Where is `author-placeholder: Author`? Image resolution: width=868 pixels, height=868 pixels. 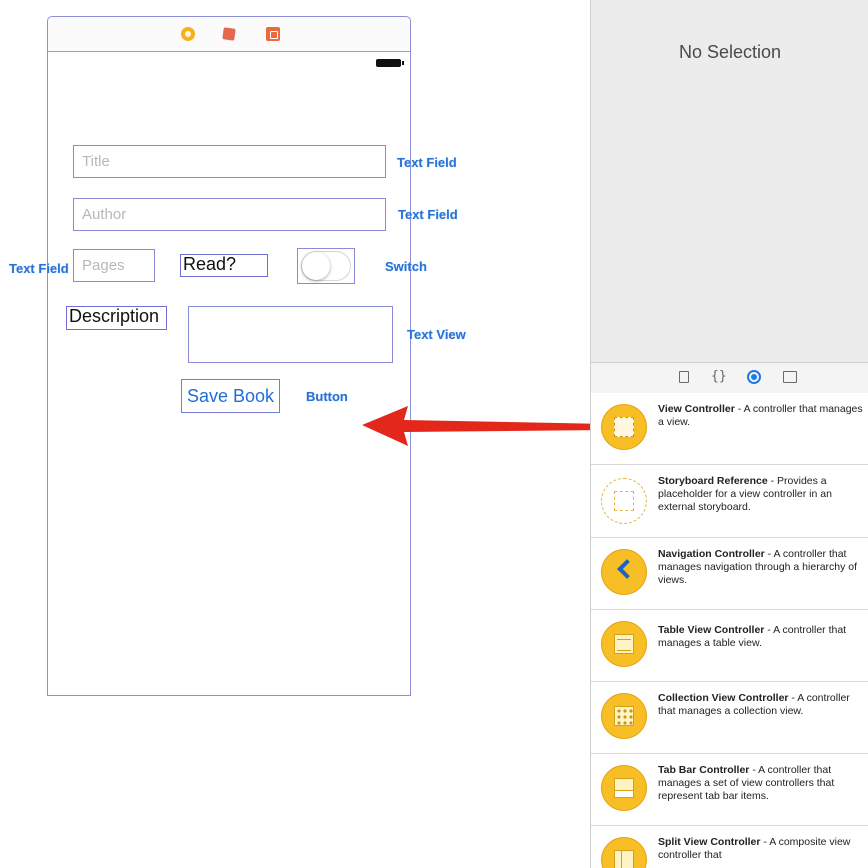 author-placeholder: Author is located at coordinates (104, 214).